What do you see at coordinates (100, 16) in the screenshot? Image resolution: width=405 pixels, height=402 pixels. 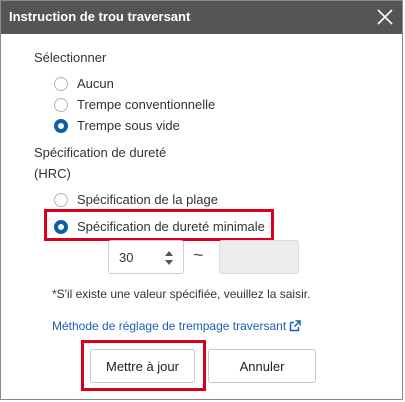 I see `dialog-title: Instruction de trou traversant` at bounding box center [100, 16].